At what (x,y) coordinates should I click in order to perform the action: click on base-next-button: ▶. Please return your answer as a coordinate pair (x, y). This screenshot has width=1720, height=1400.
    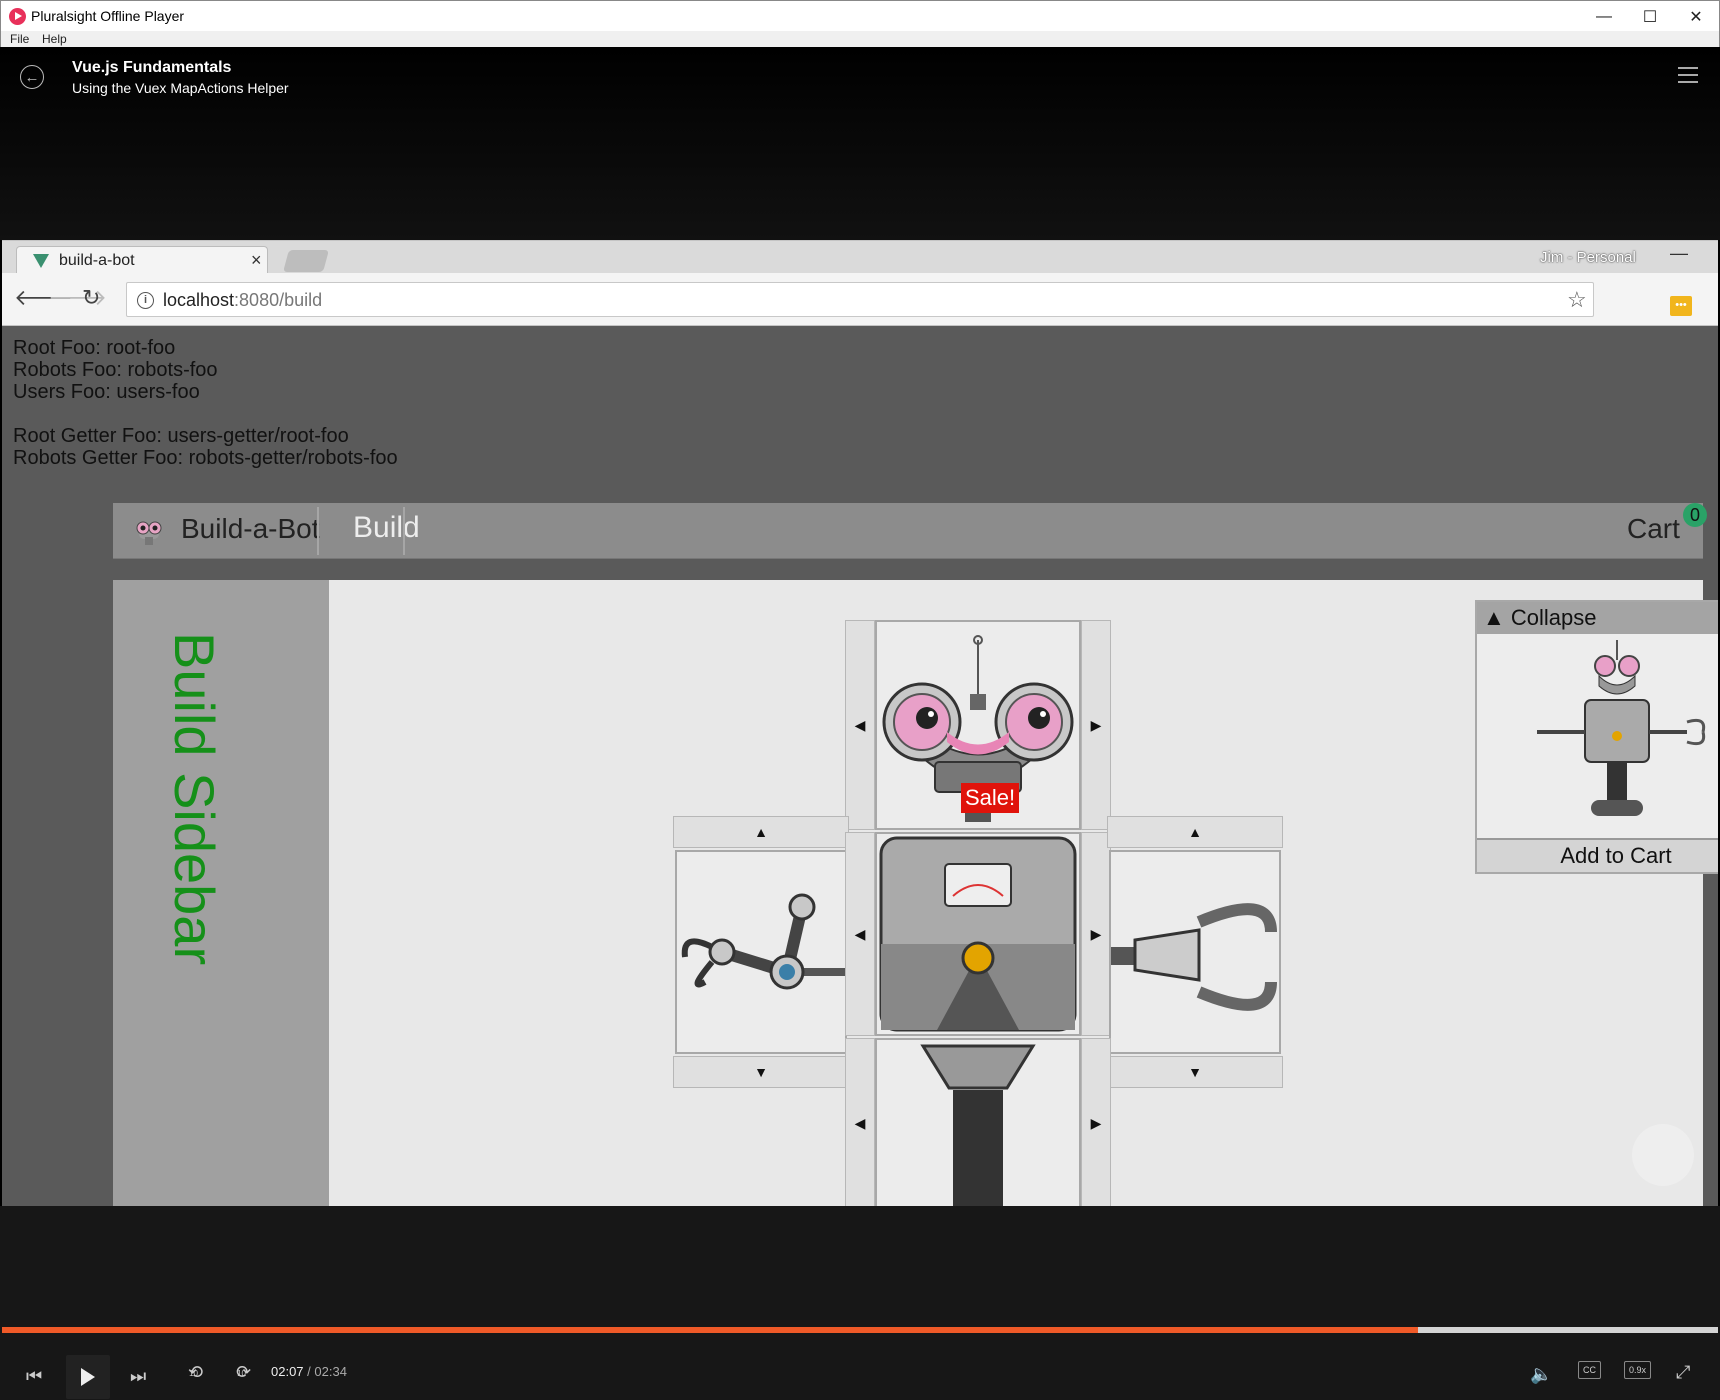
    Looking at the image, I should click on (1096, 1122).